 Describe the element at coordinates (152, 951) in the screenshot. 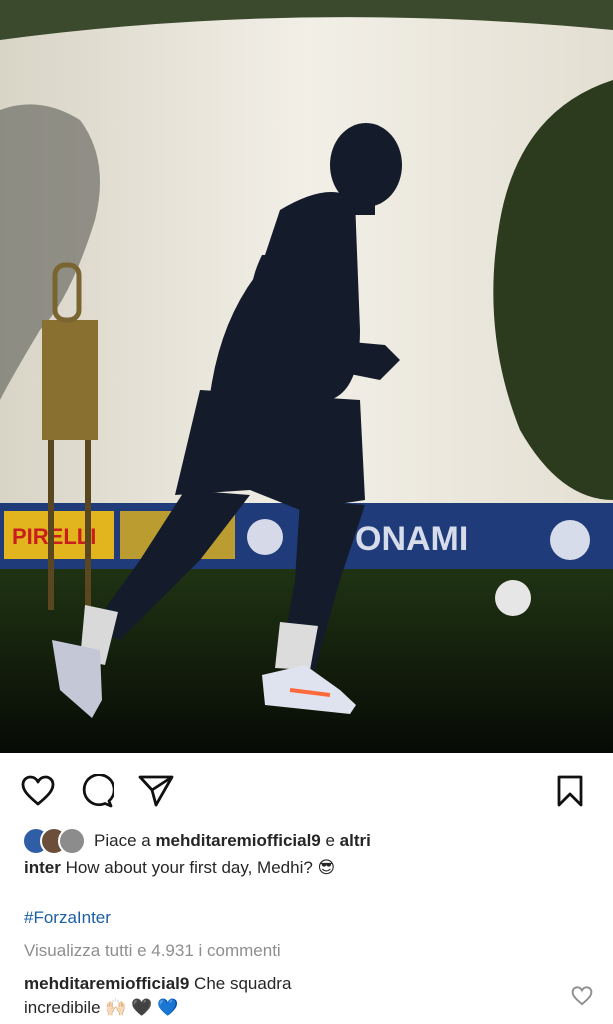

I see `view-all-comments-link: Visualizza tutti e 4.931 i commenti` at that location.